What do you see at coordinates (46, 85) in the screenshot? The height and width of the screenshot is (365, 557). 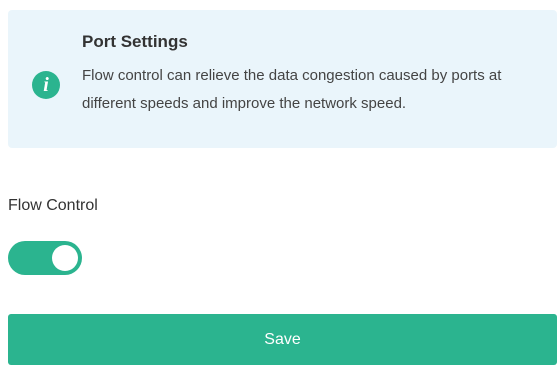 I see `info-icon: i` at bounding box center [46, 85].